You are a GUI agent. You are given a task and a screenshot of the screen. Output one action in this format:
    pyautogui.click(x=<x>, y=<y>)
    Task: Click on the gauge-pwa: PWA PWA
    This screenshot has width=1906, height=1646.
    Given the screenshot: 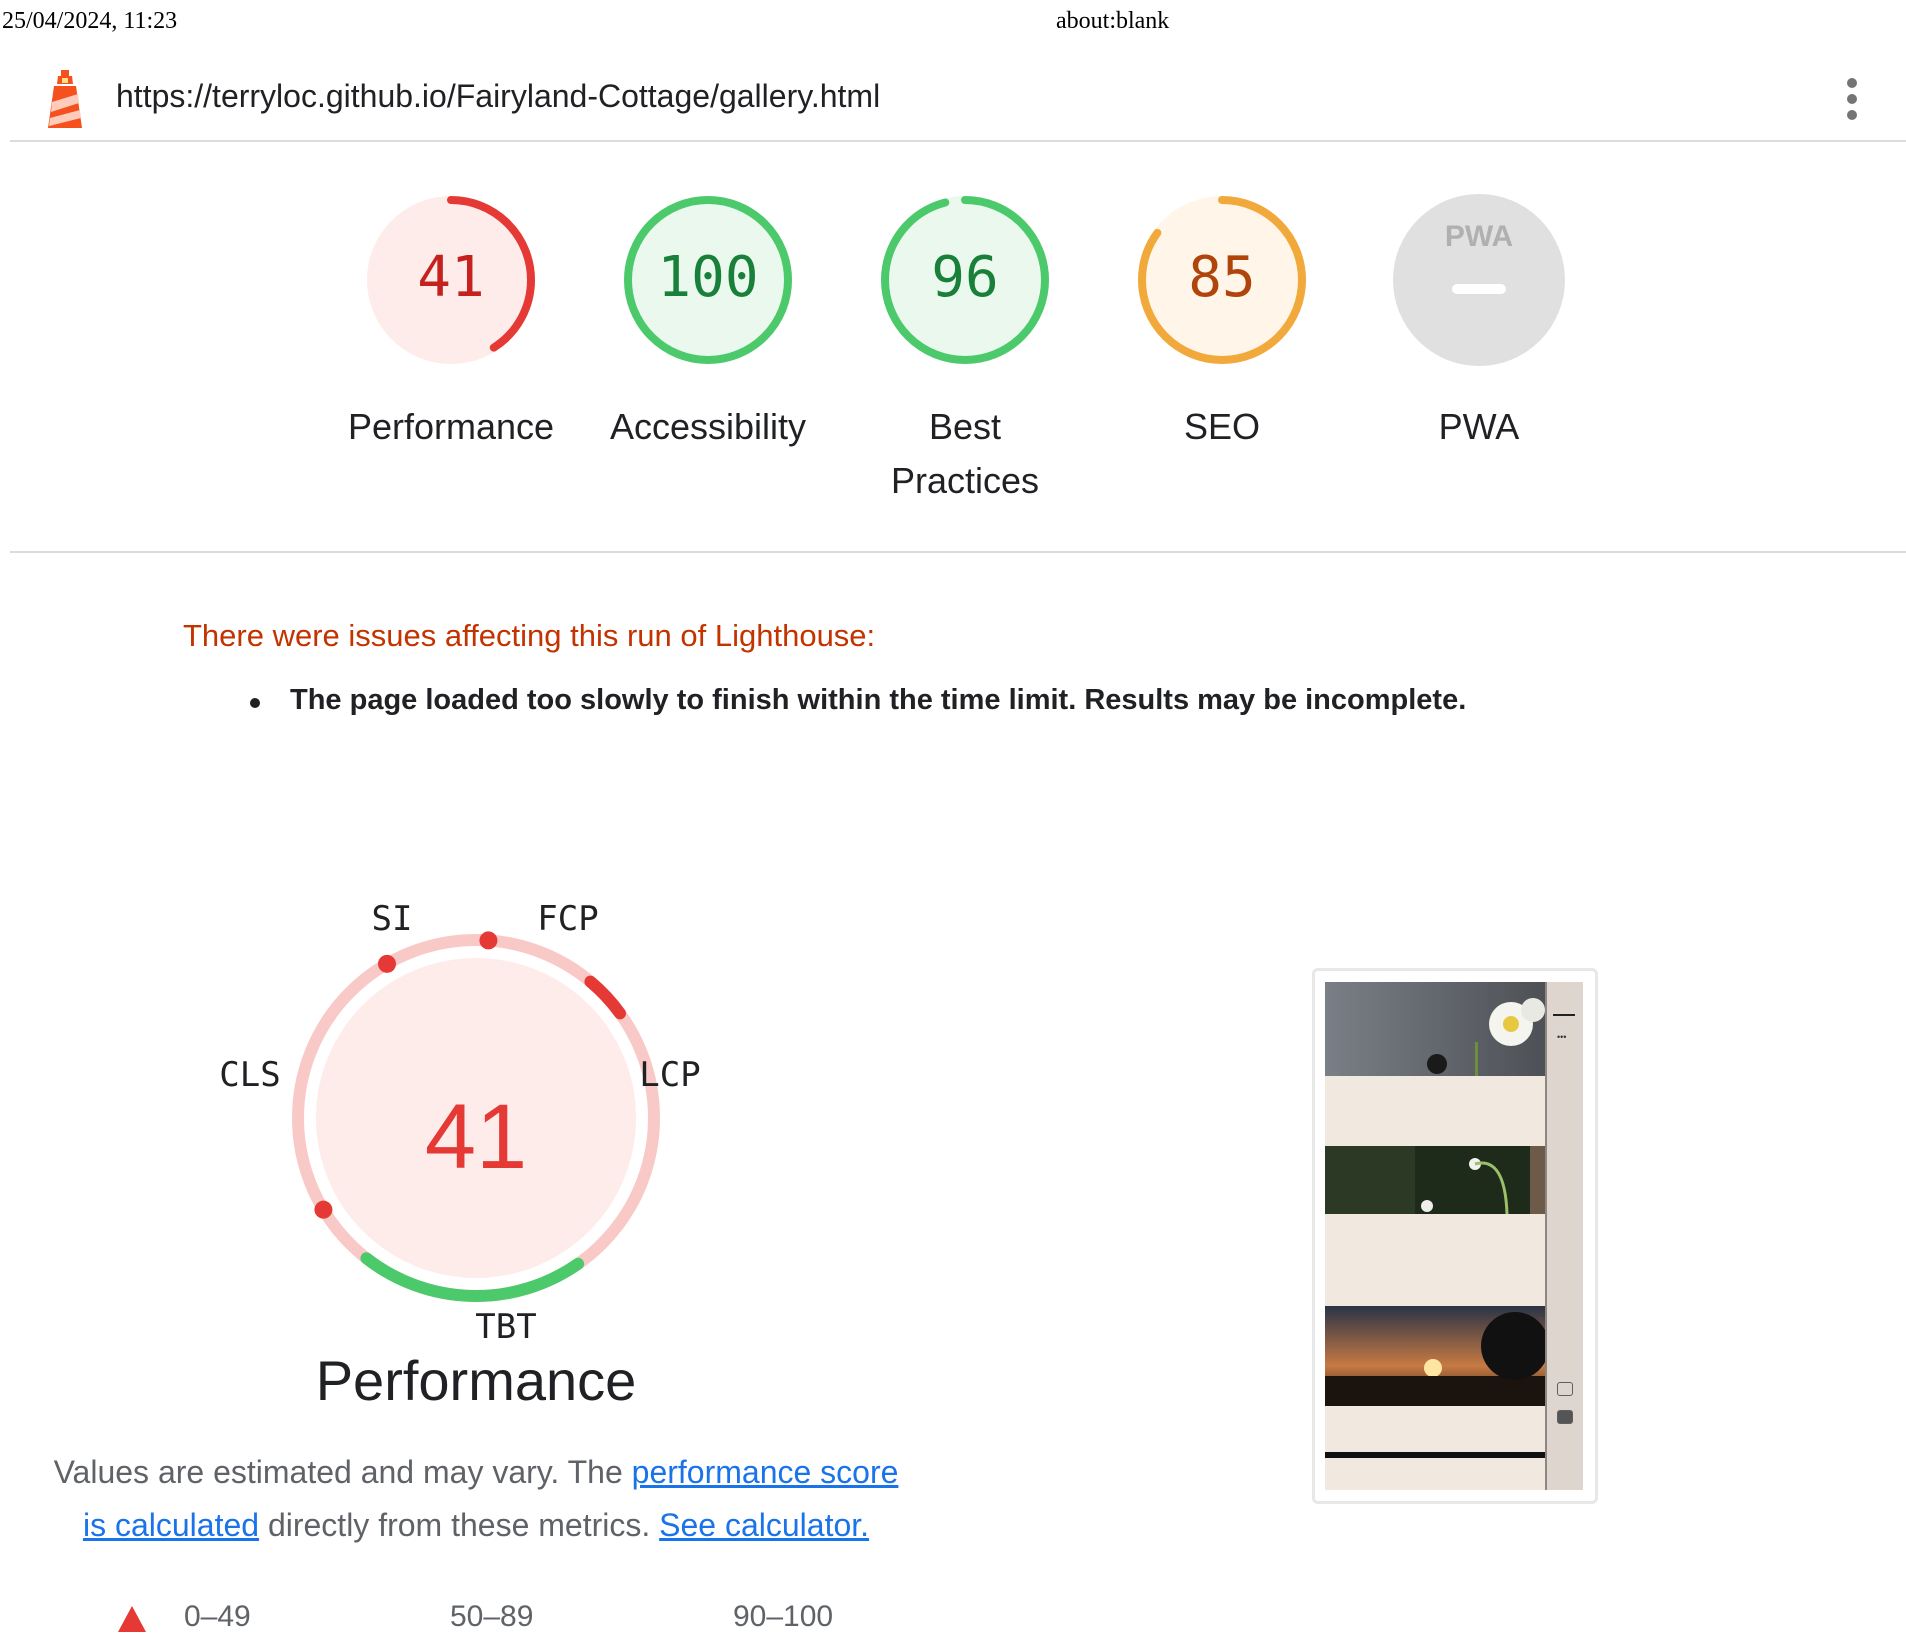 What is the action you would take?
    pyautogui.click(x=1479, y=322)
    